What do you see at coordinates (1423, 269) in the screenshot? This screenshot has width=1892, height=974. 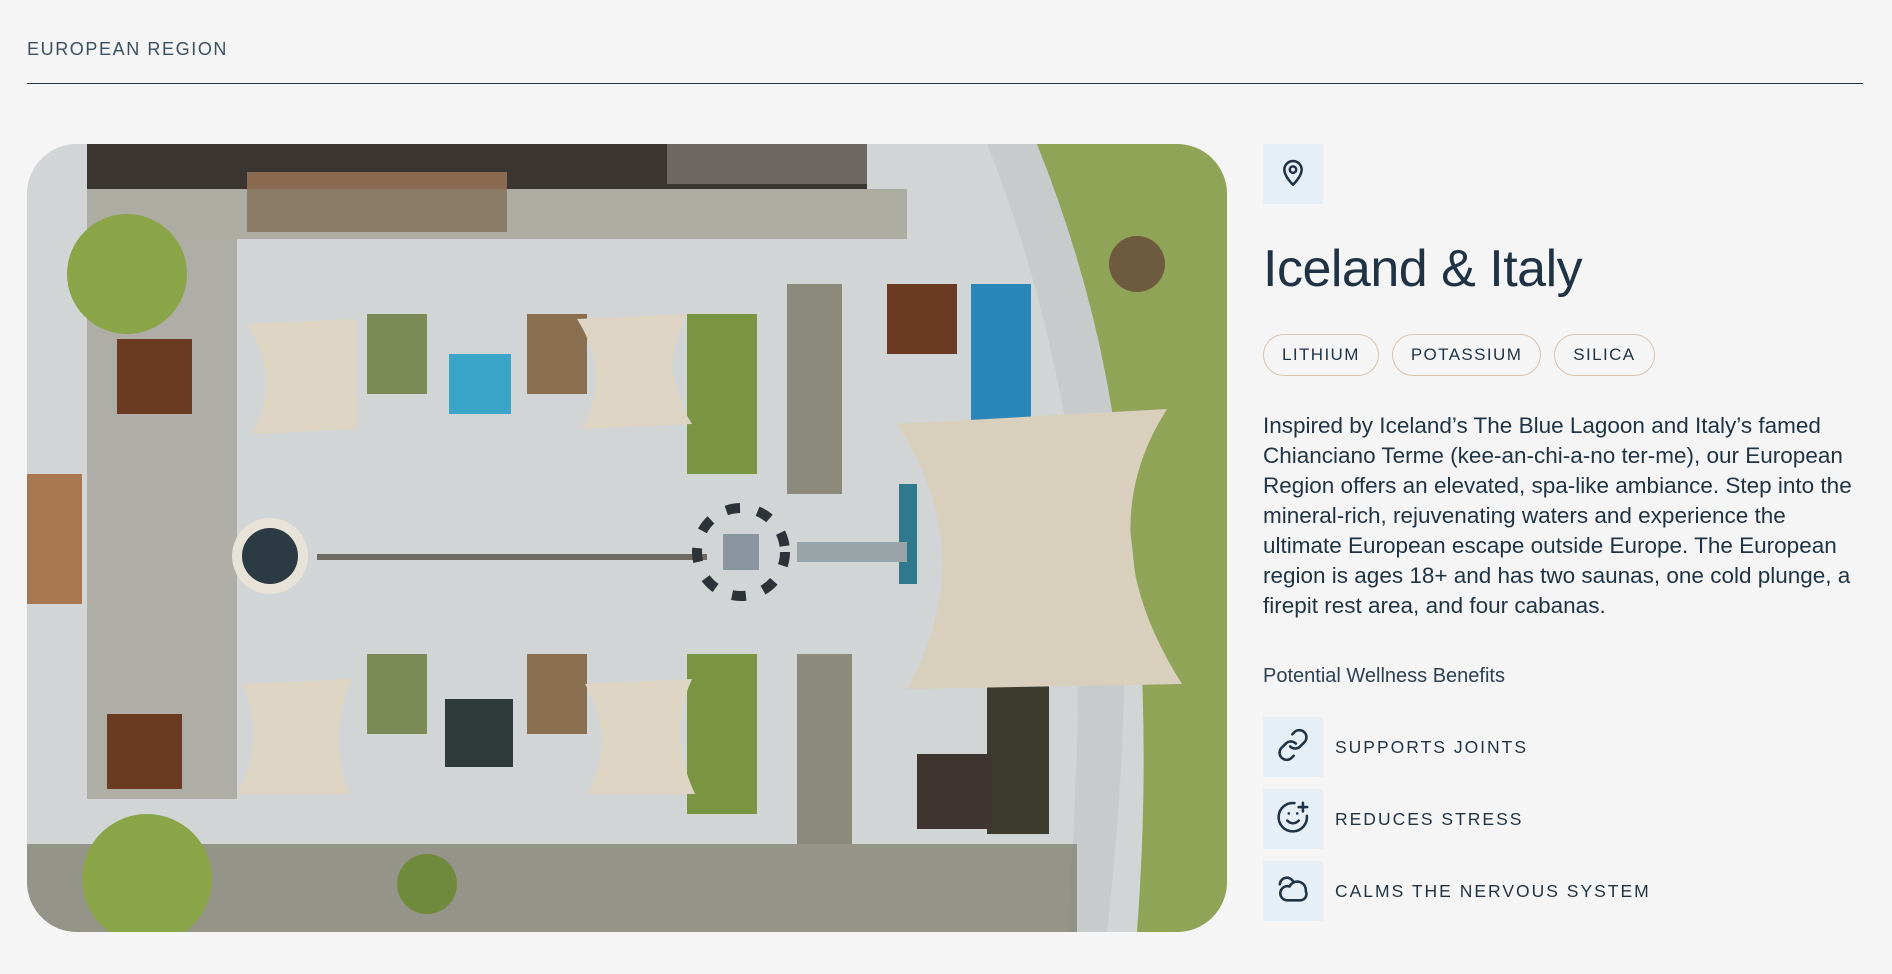 I see `location-title: Iceland & Italy` at bounding box center [1423, 269].